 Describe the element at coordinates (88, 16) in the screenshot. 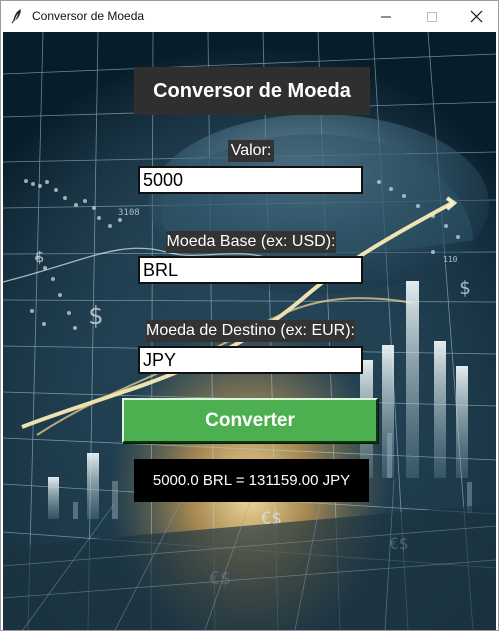

I see `window-title: Conversor de Moeda` at that location.